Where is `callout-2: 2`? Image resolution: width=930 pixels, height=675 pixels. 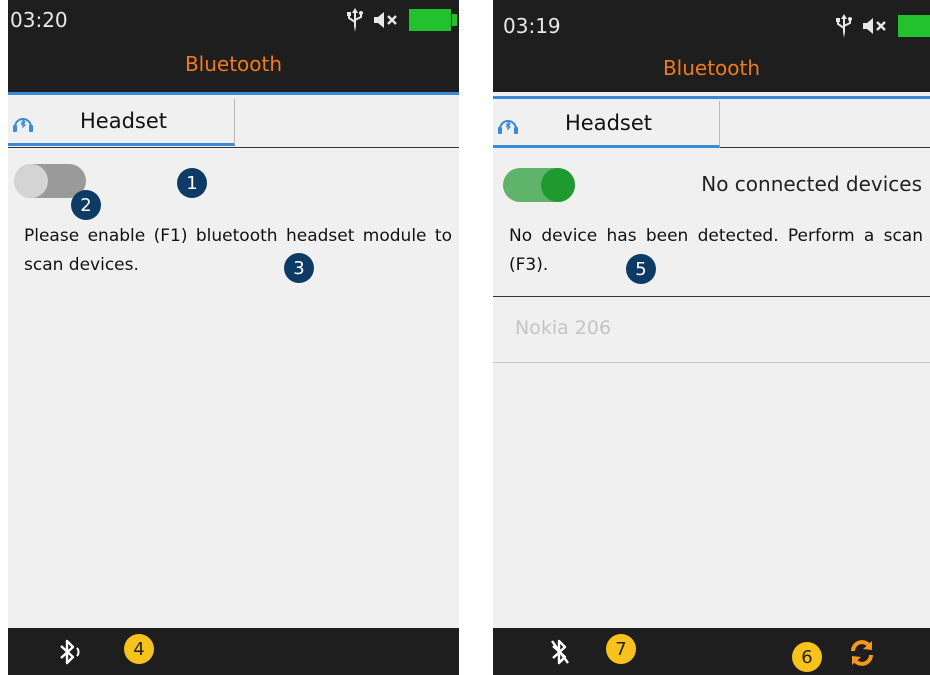
callout-2: 2 is located at coordinates (86, 205).